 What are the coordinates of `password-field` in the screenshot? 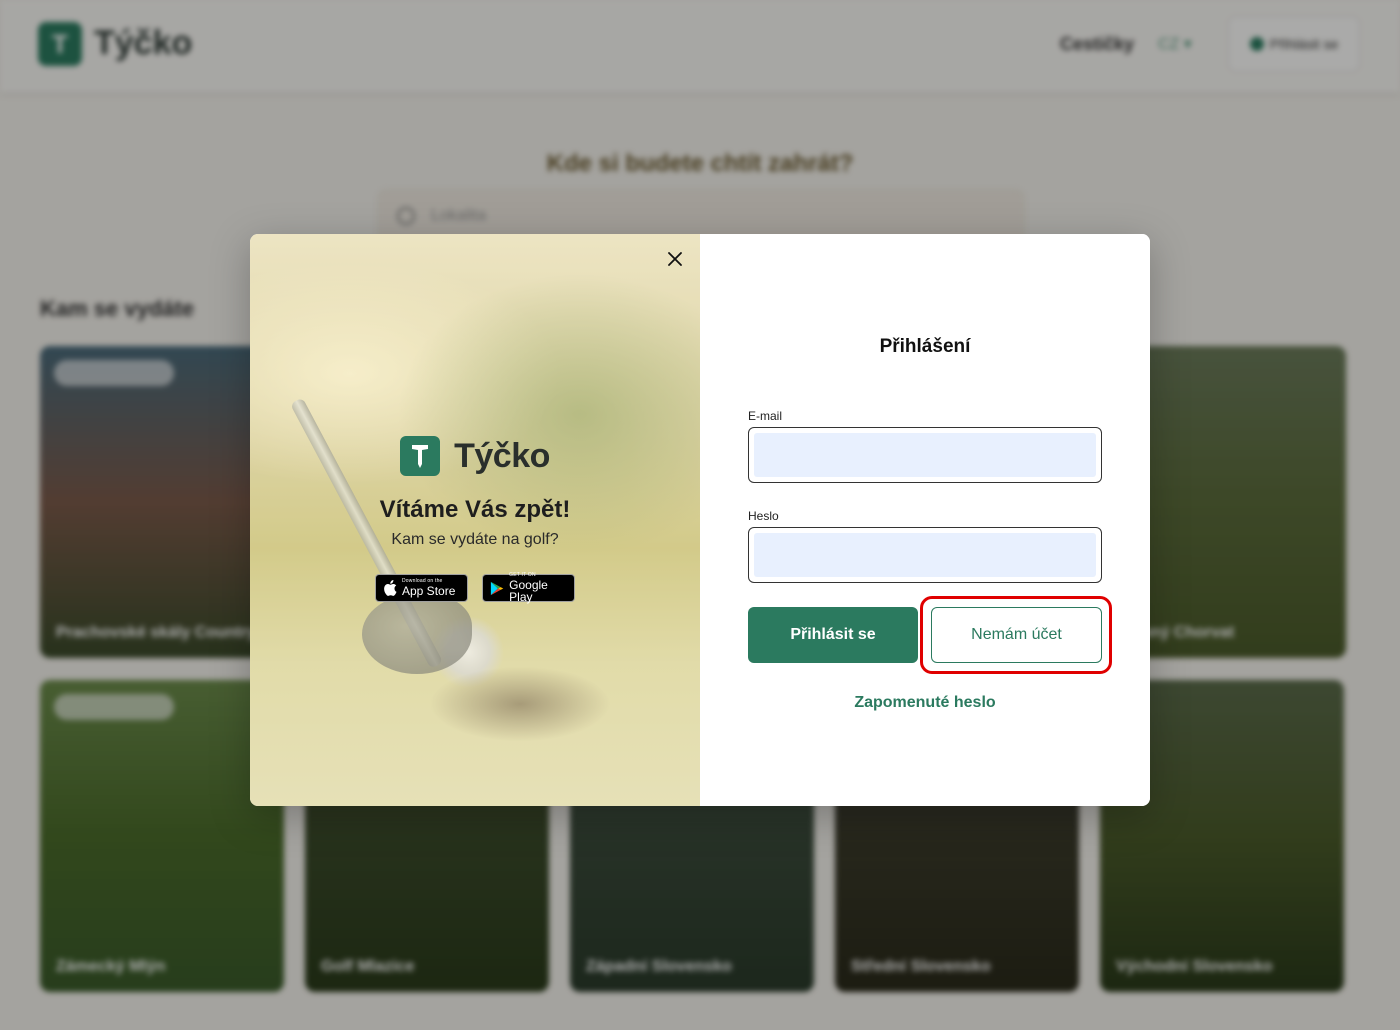 It's located at (925, 555).